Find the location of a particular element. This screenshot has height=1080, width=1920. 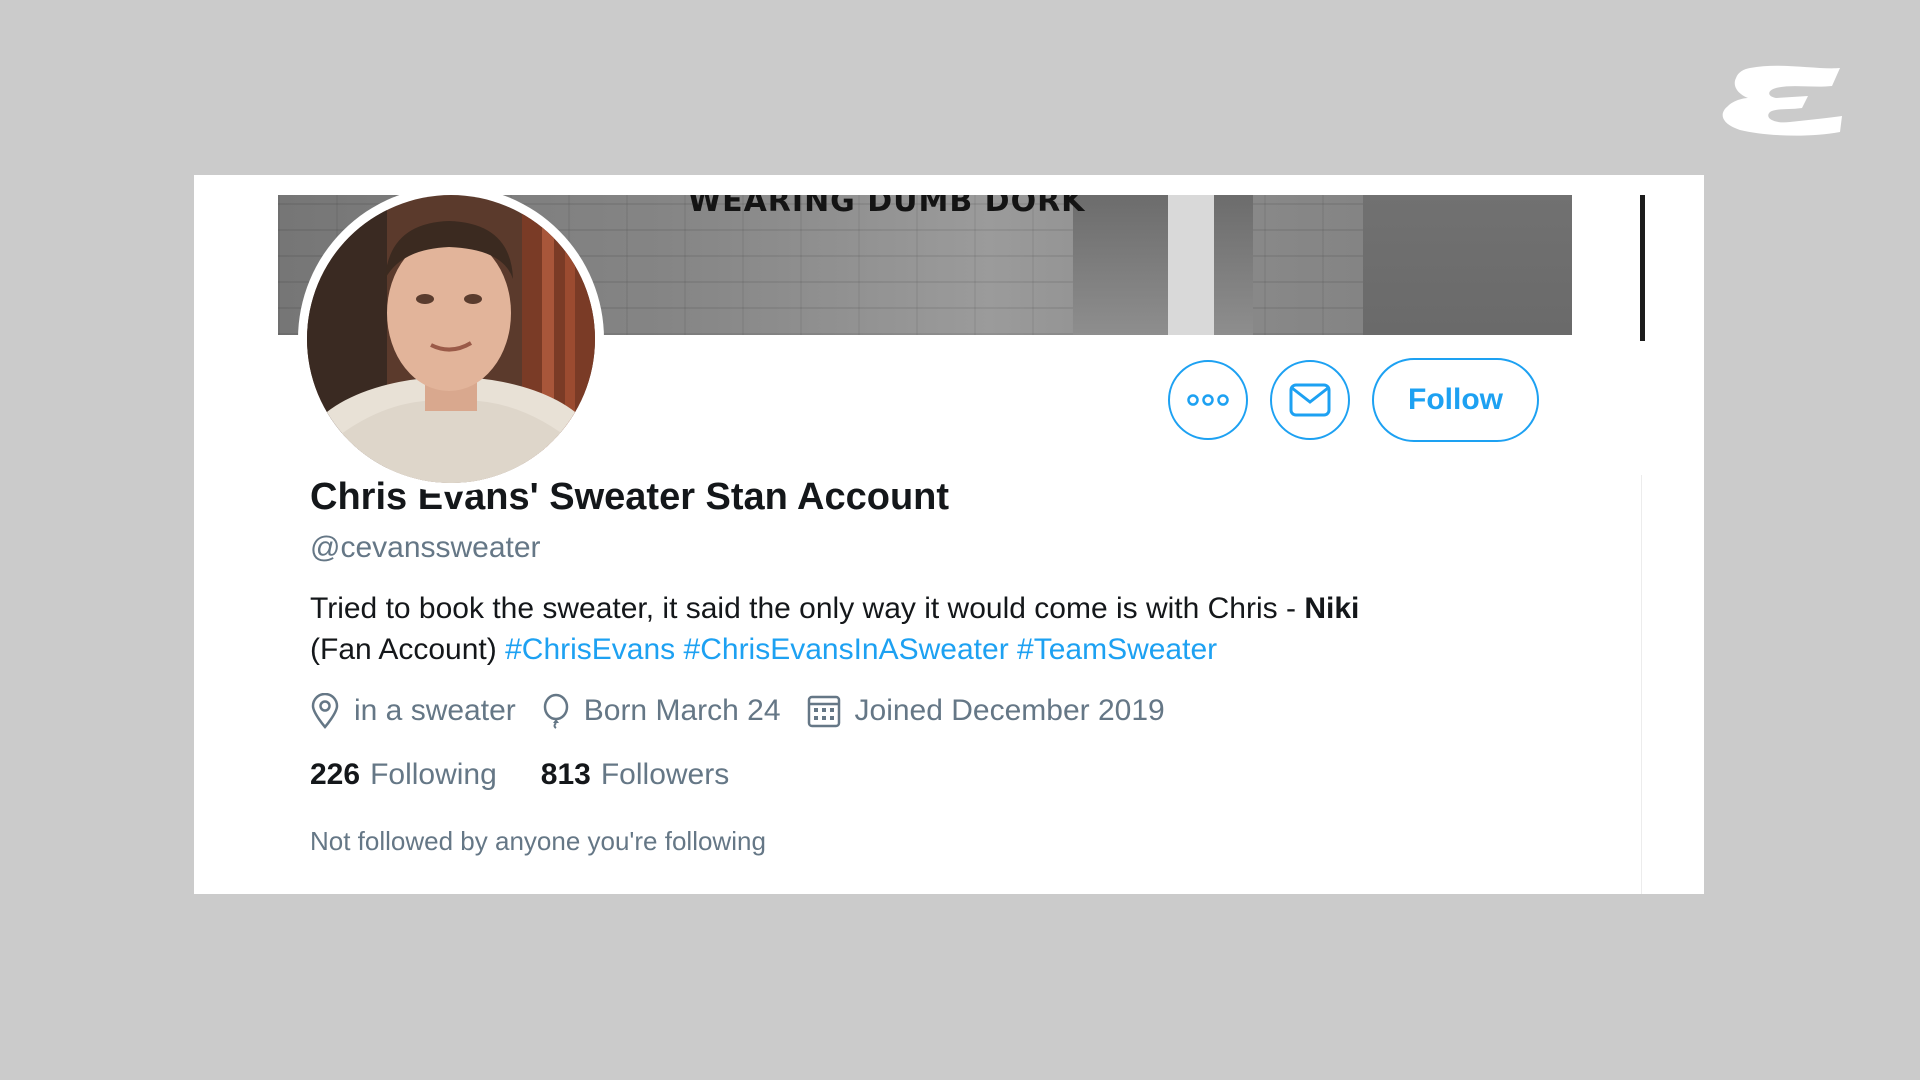

location-text: in a sweater is located at coordinates (435, 710).